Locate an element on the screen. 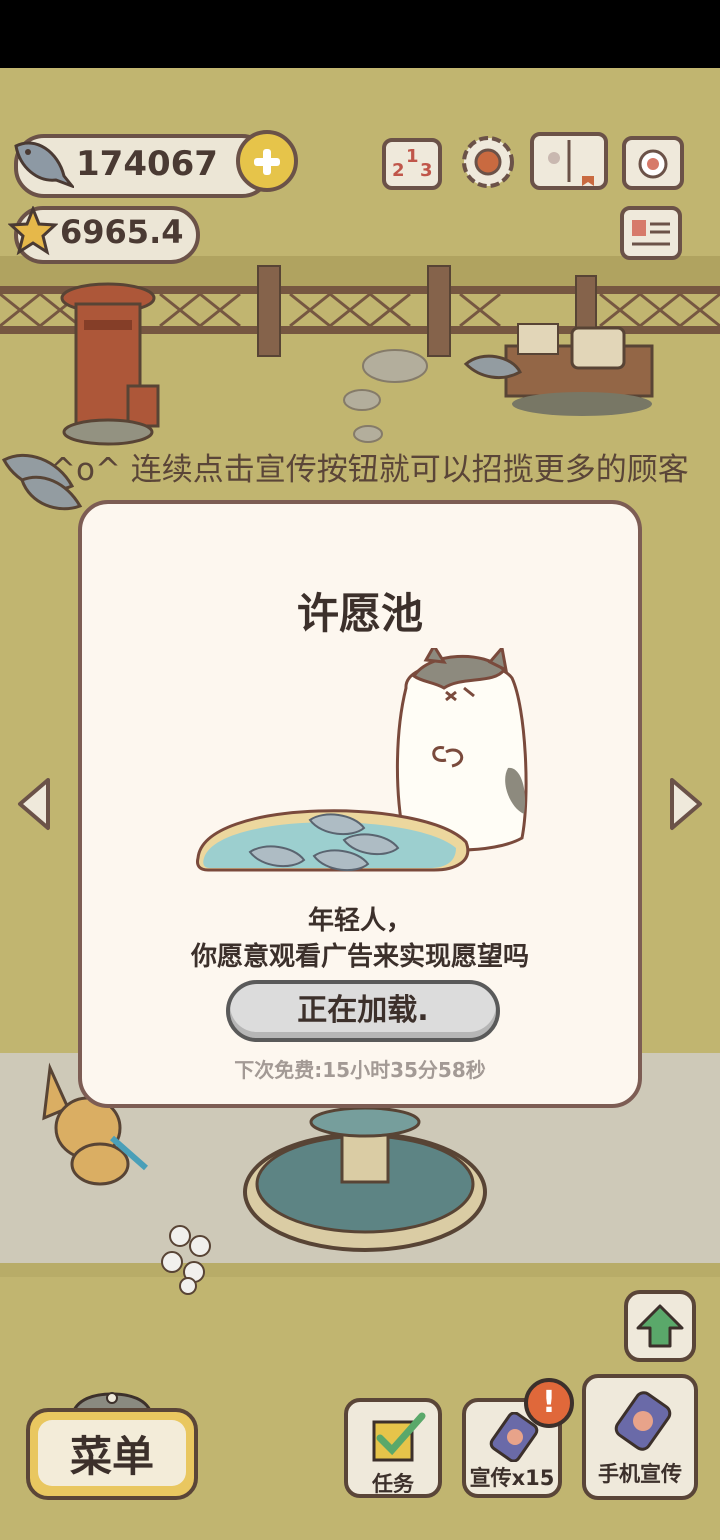  smartphone-icon is located at coordinates (643, 1421).